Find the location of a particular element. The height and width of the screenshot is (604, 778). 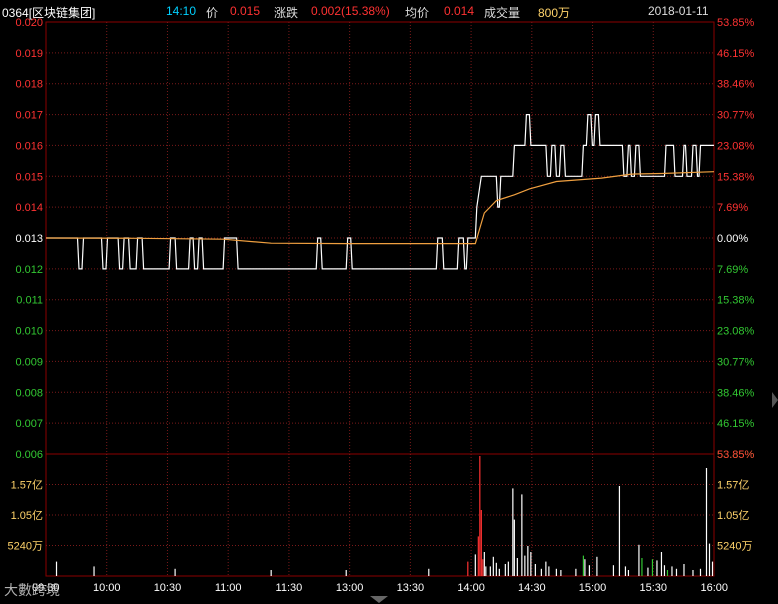

price-tick-label: 0.009 is located at coordinates (29, 362).